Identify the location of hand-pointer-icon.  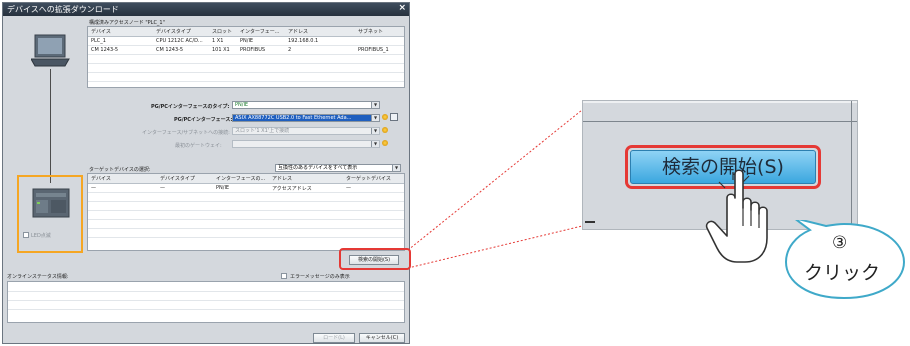
(736, 216).